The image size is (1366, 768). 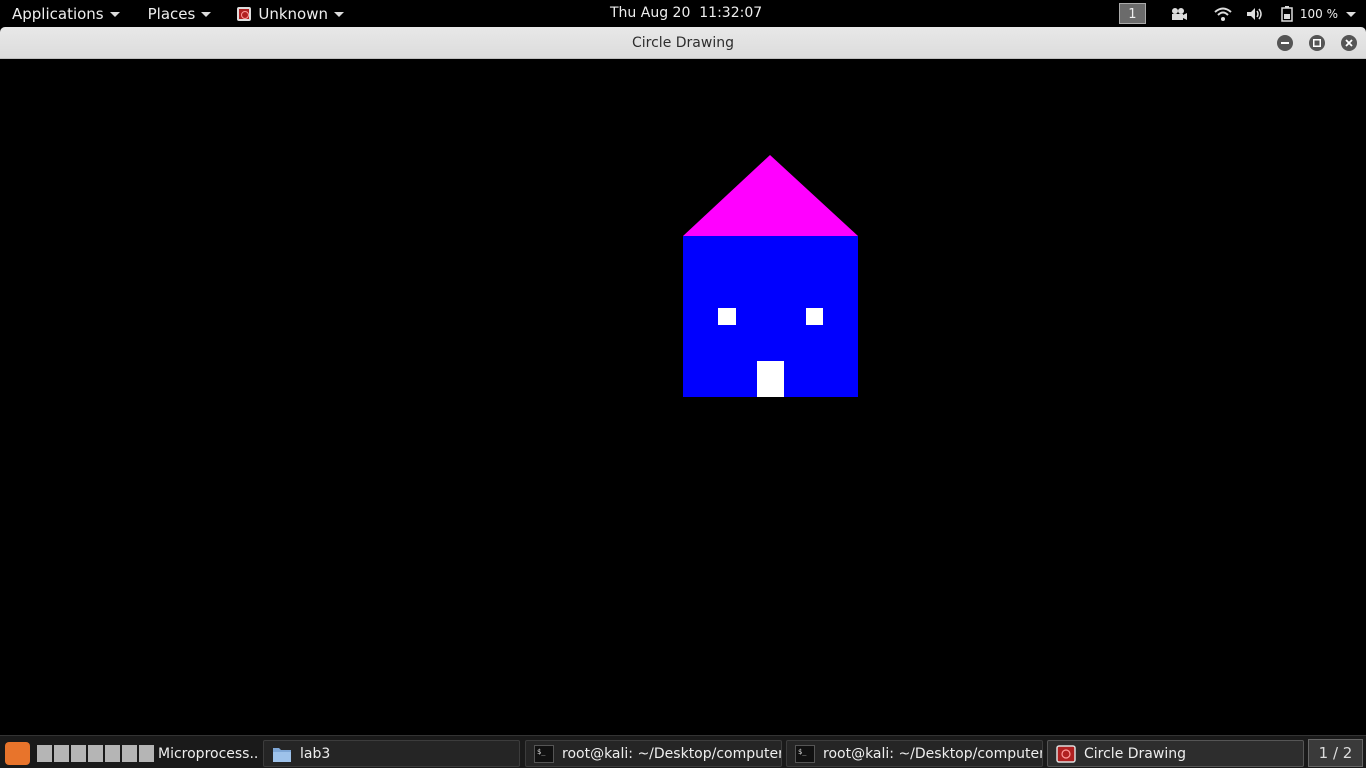 I want to click on places-menu: Places, so click(x=178, y=13).